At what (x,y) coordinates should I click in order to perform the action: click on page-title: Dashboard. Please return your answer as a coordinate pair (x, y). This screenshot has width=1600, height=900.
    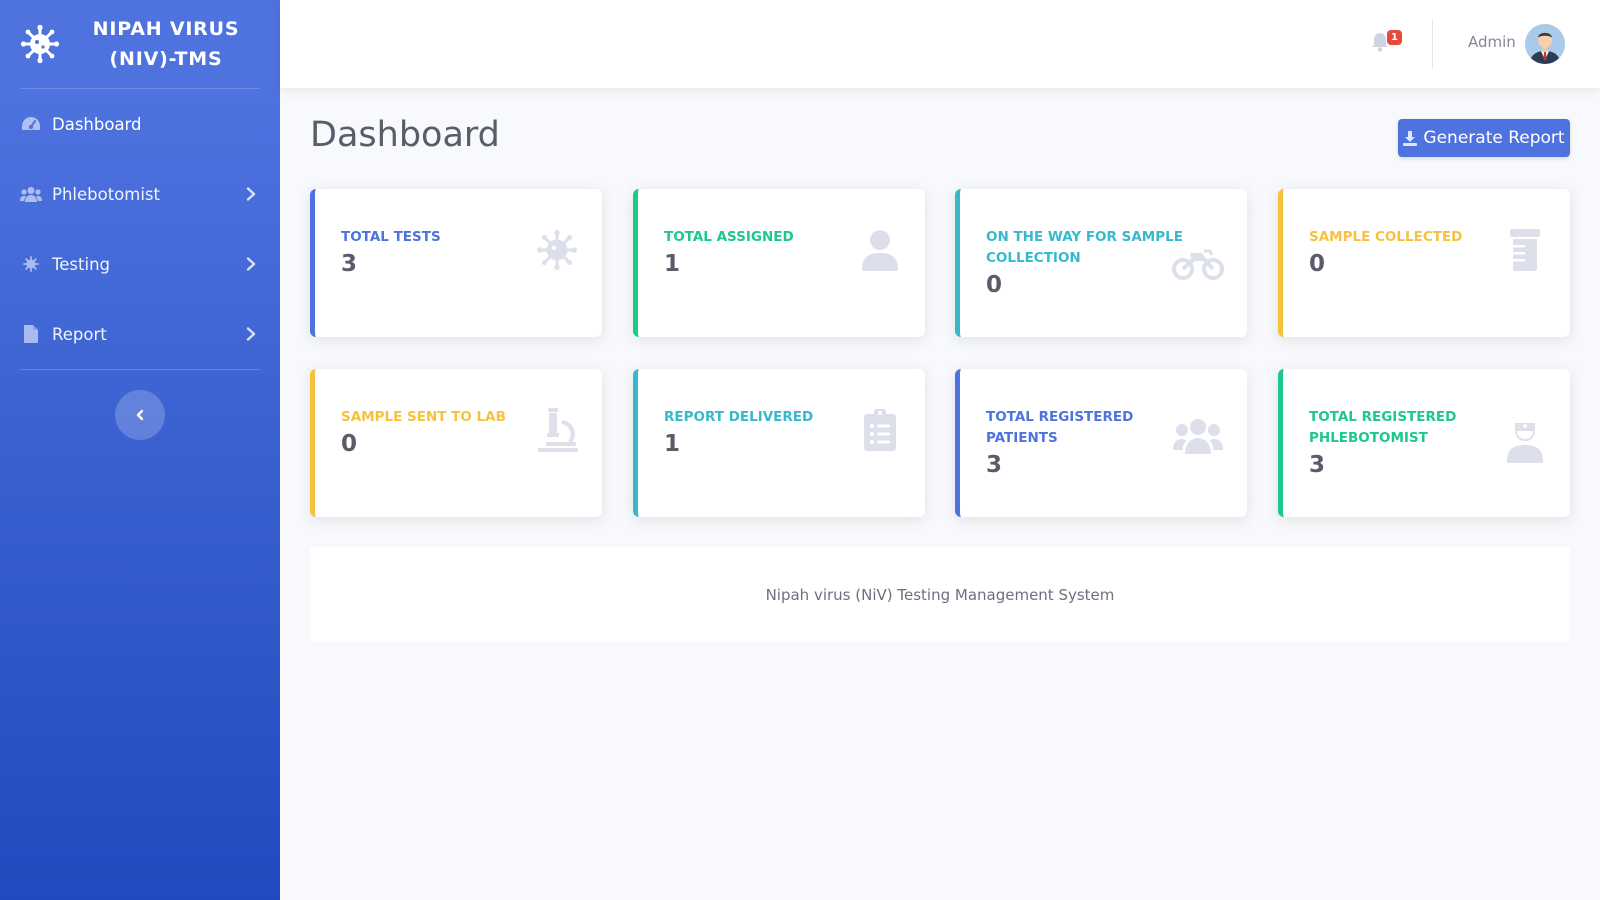
    Looking at the image, I should click on (405, 135).